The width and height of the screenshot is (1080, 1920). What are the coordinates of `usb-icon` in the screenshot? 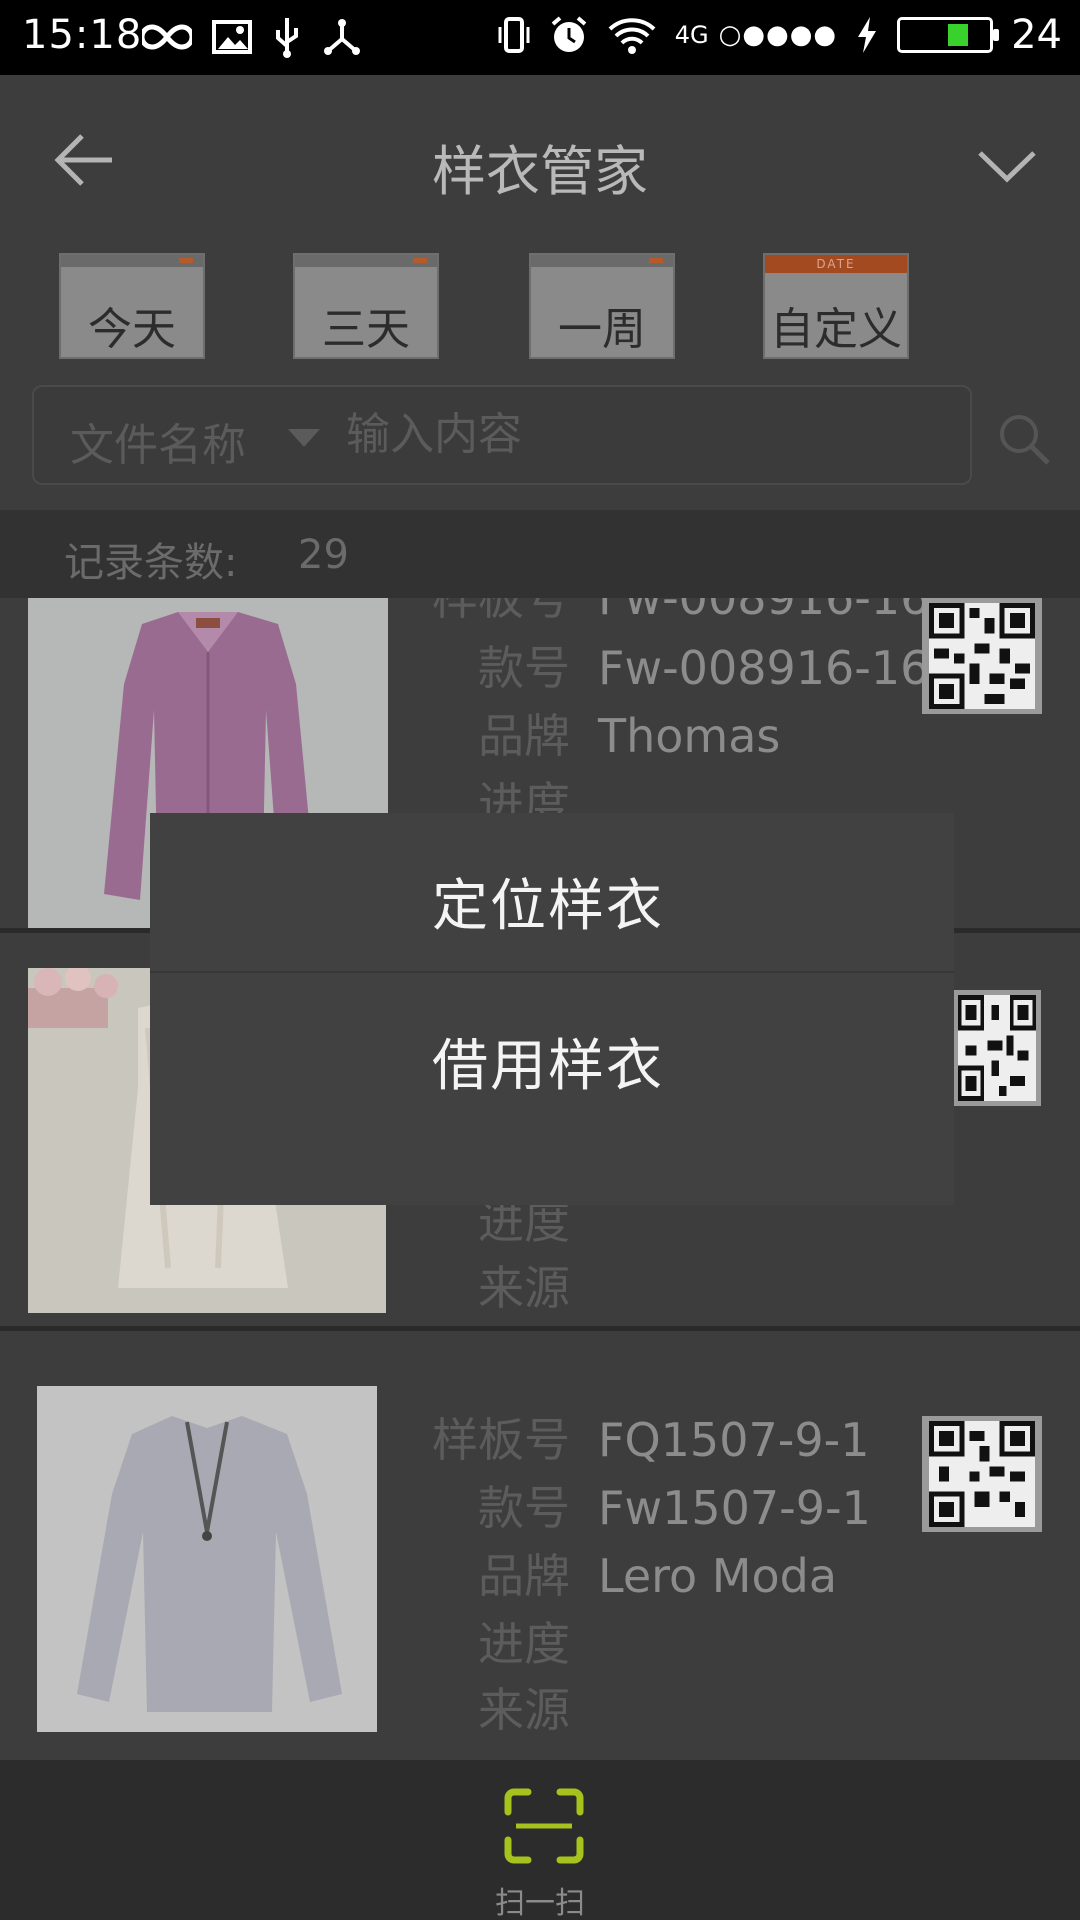 It's located at (287, 38).